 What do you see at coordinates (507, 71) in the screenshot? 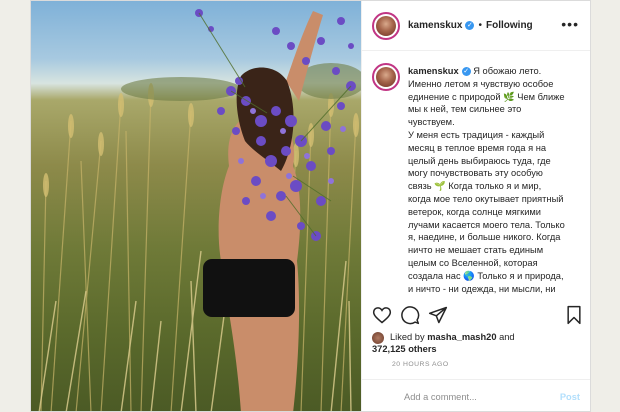
I see `caption-line-text: Я обожаю лето.` at bounding box center [507, 71].